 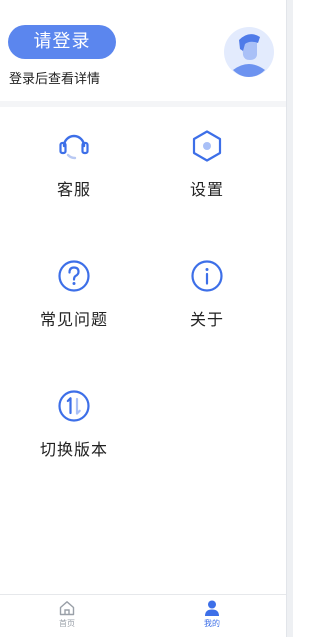 What do you see at coordinates (67, 608) in the screenshot?
I see `home-icon` at bounding box center [67, 608].